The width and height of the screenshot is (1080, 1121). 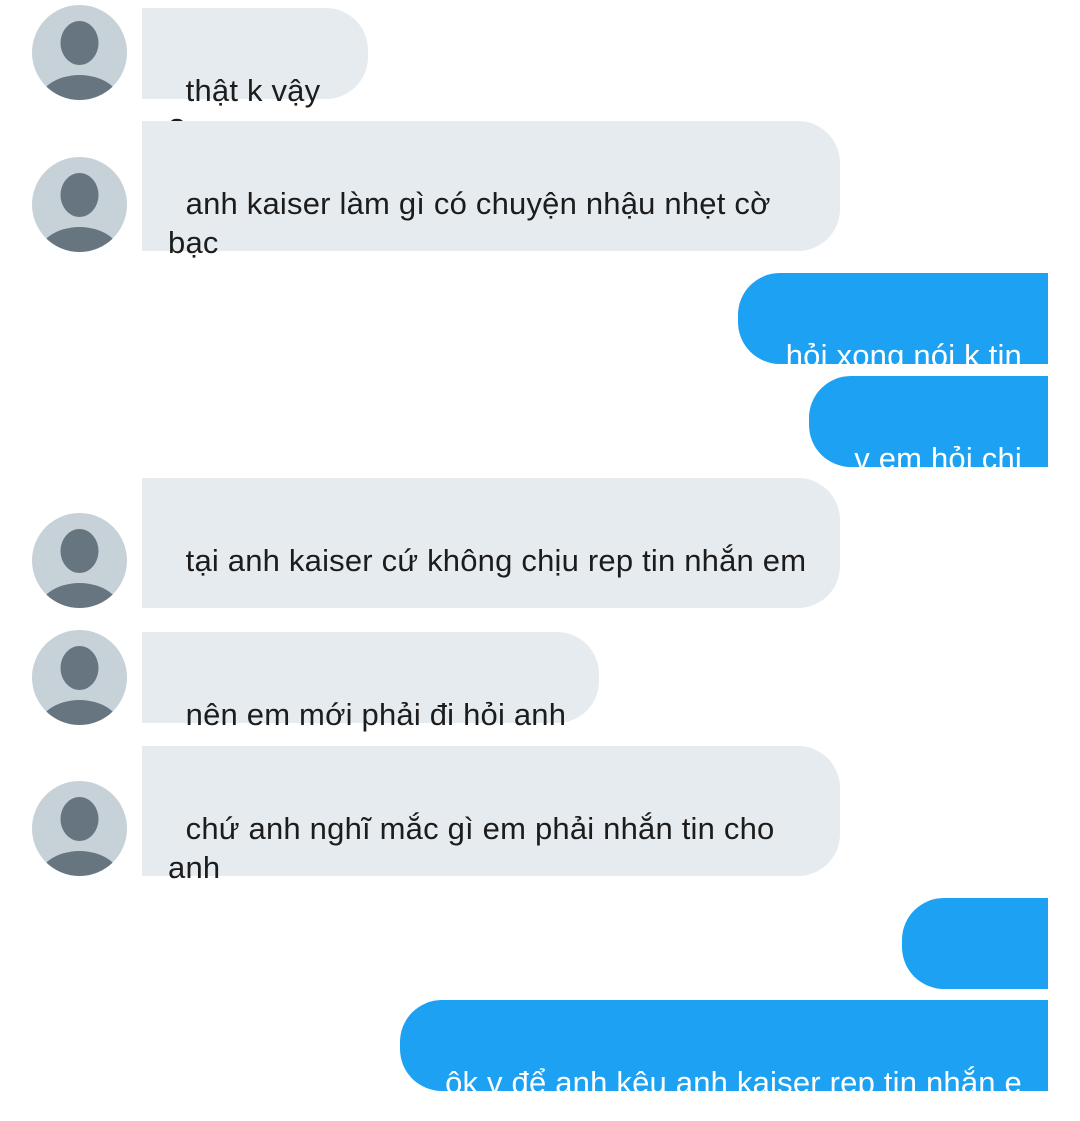 I want to click on outgoing-message-bubble: ???, so click(x=975, y=1008).